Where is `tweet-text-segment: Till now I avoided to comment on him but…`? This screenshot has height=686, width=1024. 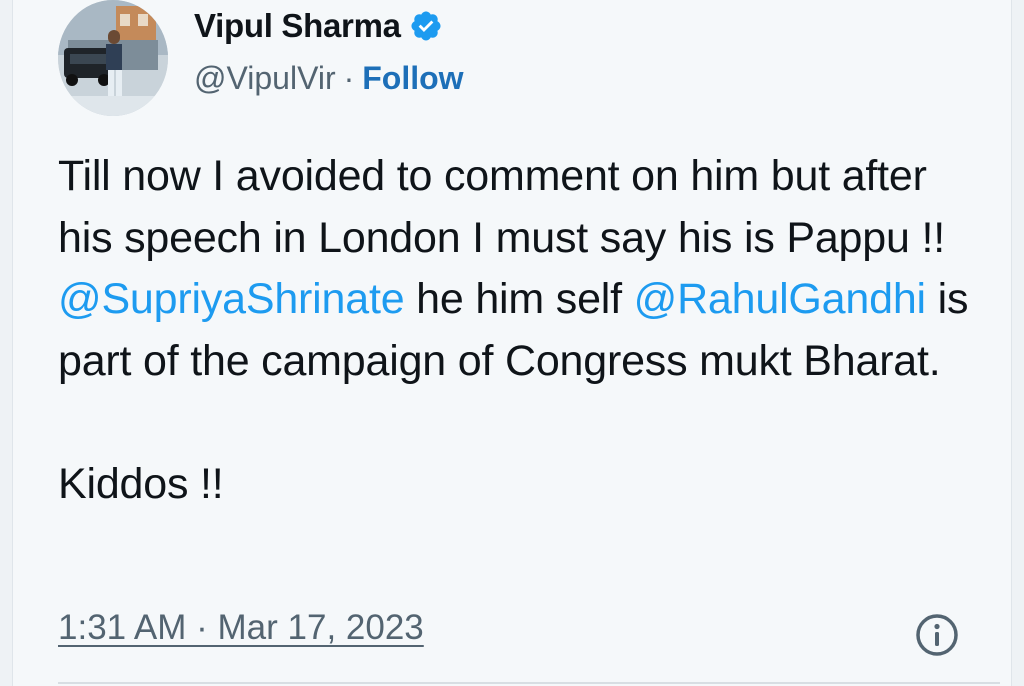 tweet-text-segment: Till now I avoided to comment on him but… is located at coordinates (501, 207).